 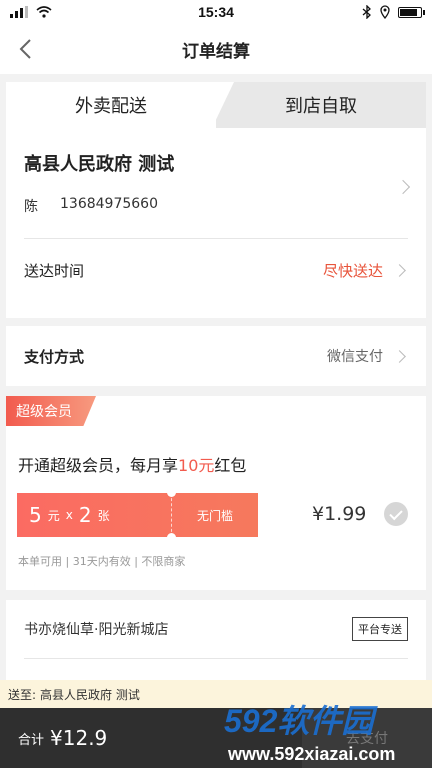 I want to click on bluetooth-icon, so click(x=366, y=12).